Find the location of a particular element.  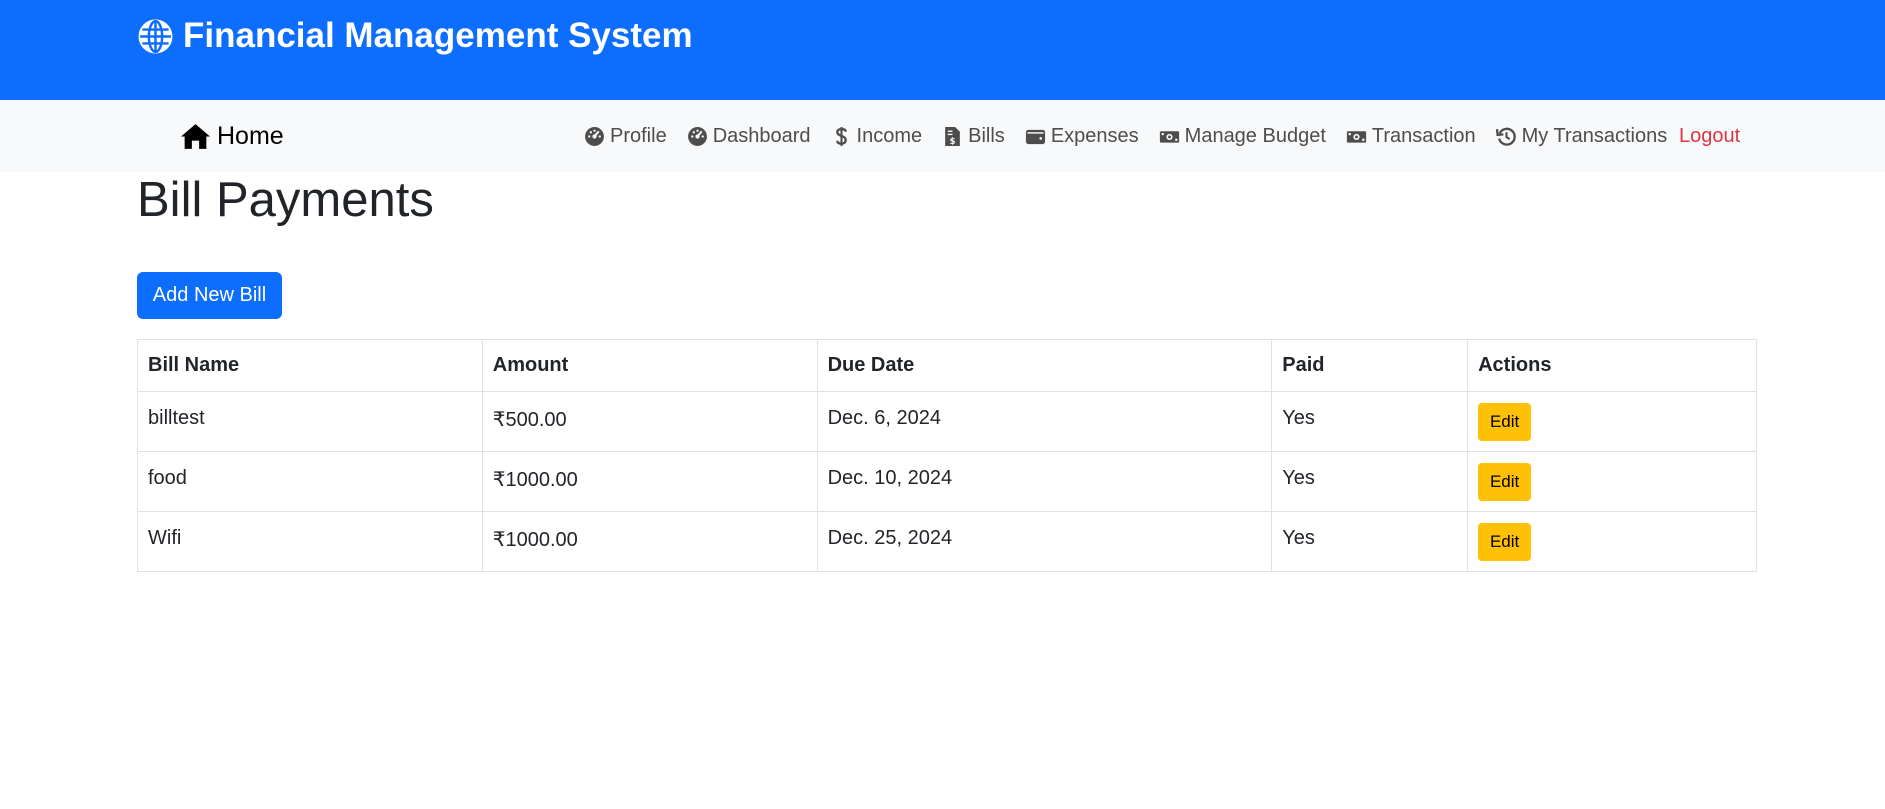

nav-item-dashboard: Dashboard is located at coordinates (749, 136).